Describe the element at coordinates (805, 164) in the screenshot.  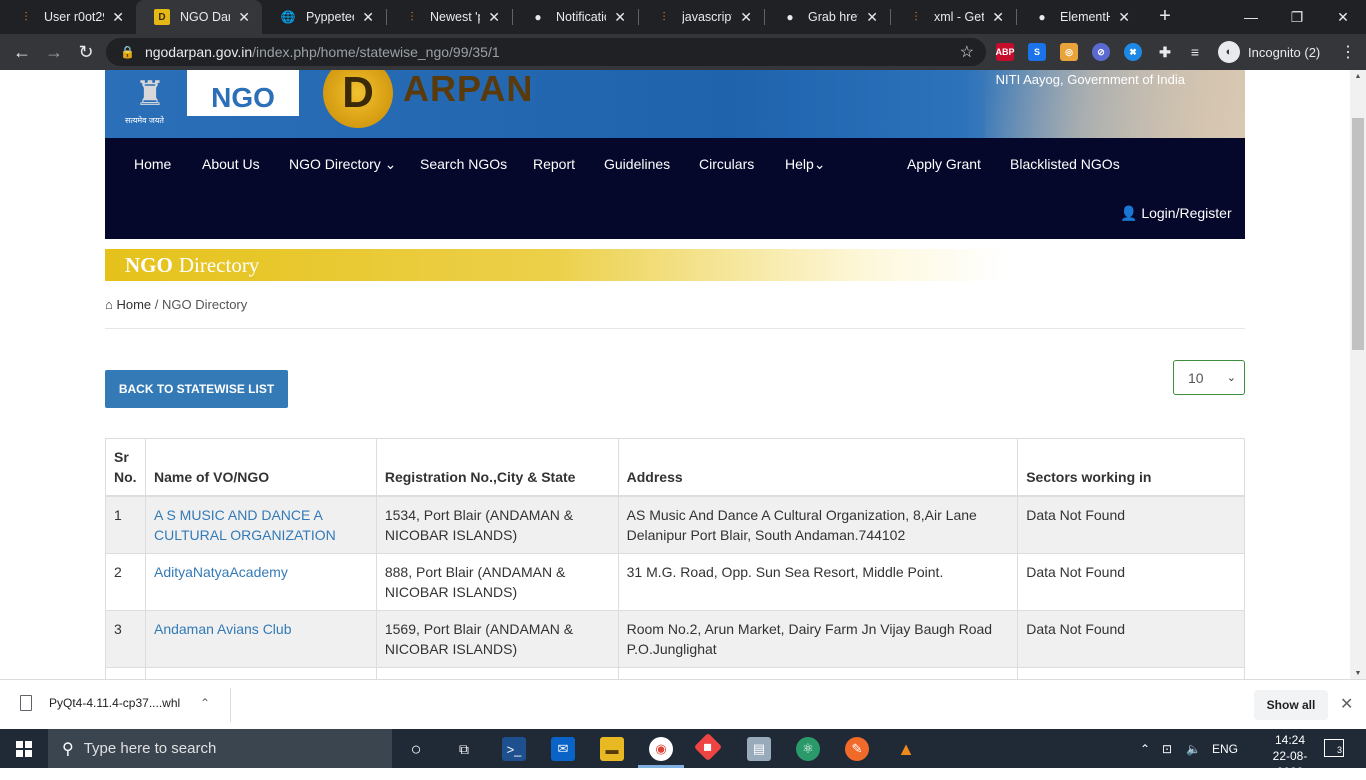
I see `nav-help: Help⌄` at that location.